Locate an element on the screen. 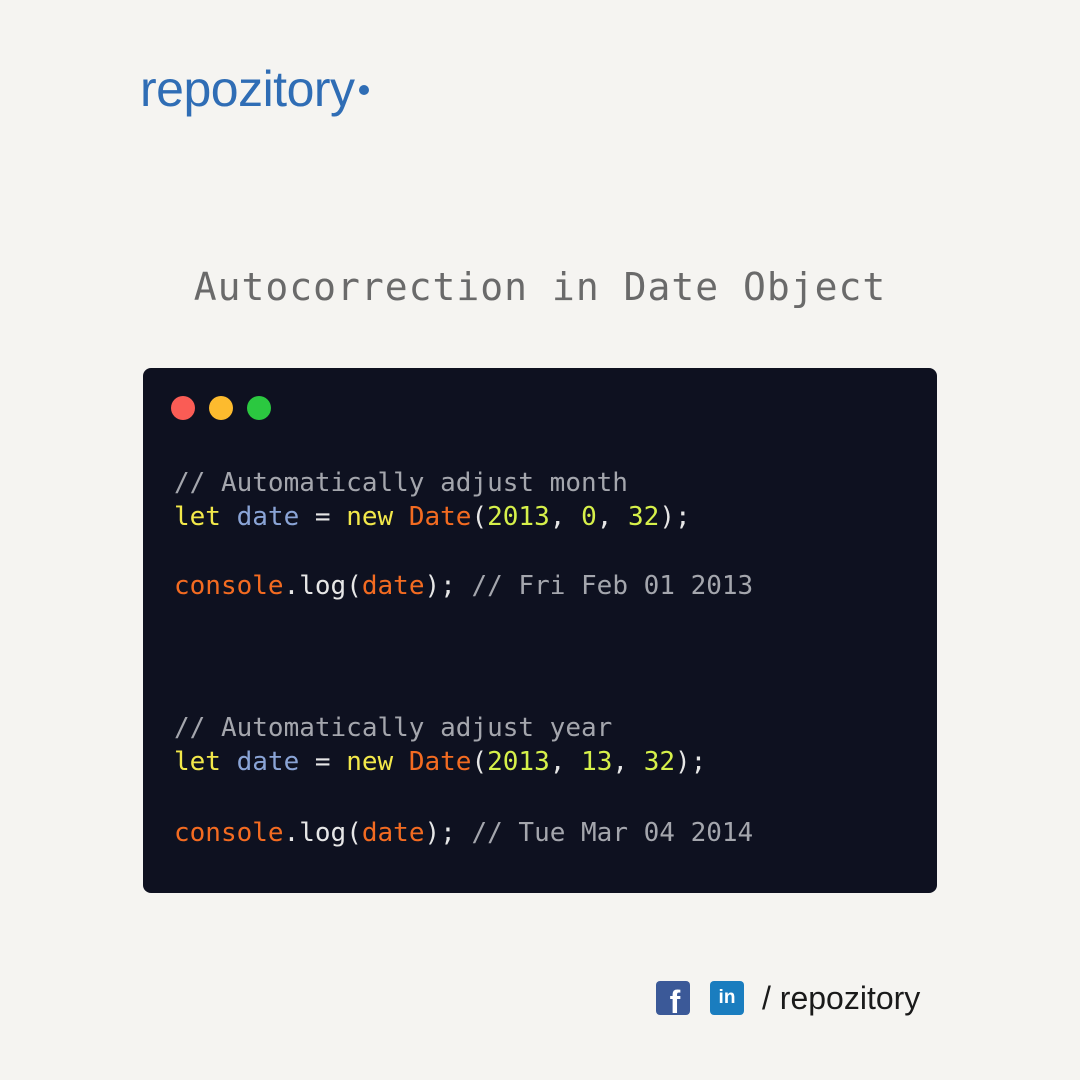 The height and width of the screenshot is (1080, 1080). facebook-icon: f is located at coordinates (673, 998).